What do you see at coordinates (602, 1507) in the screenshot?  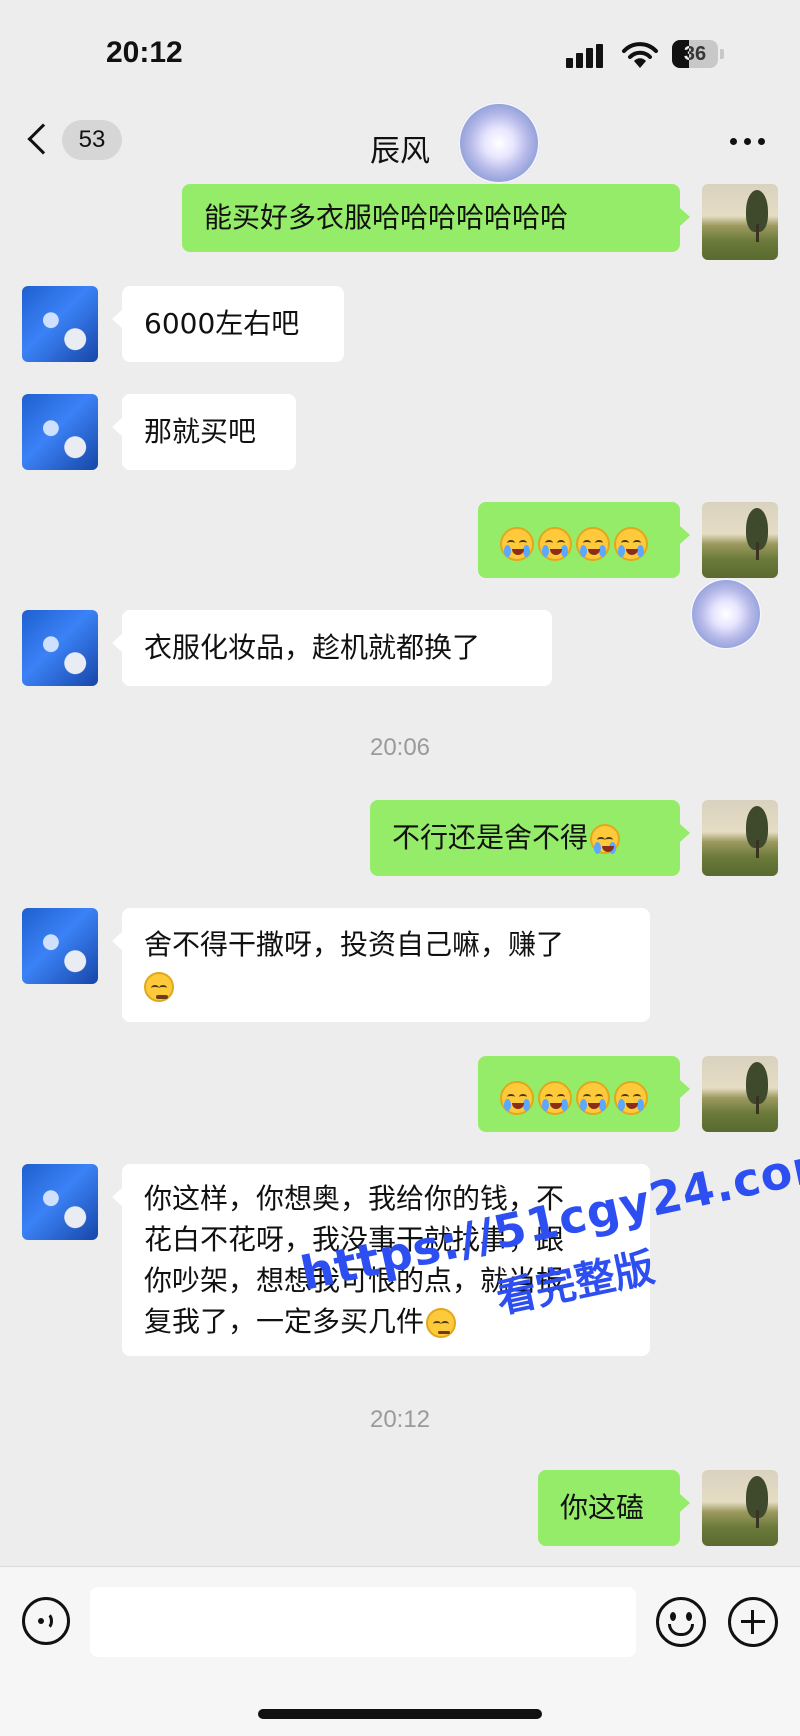 I see `message-text: 你这磕` at bounding box center [602, 1507].